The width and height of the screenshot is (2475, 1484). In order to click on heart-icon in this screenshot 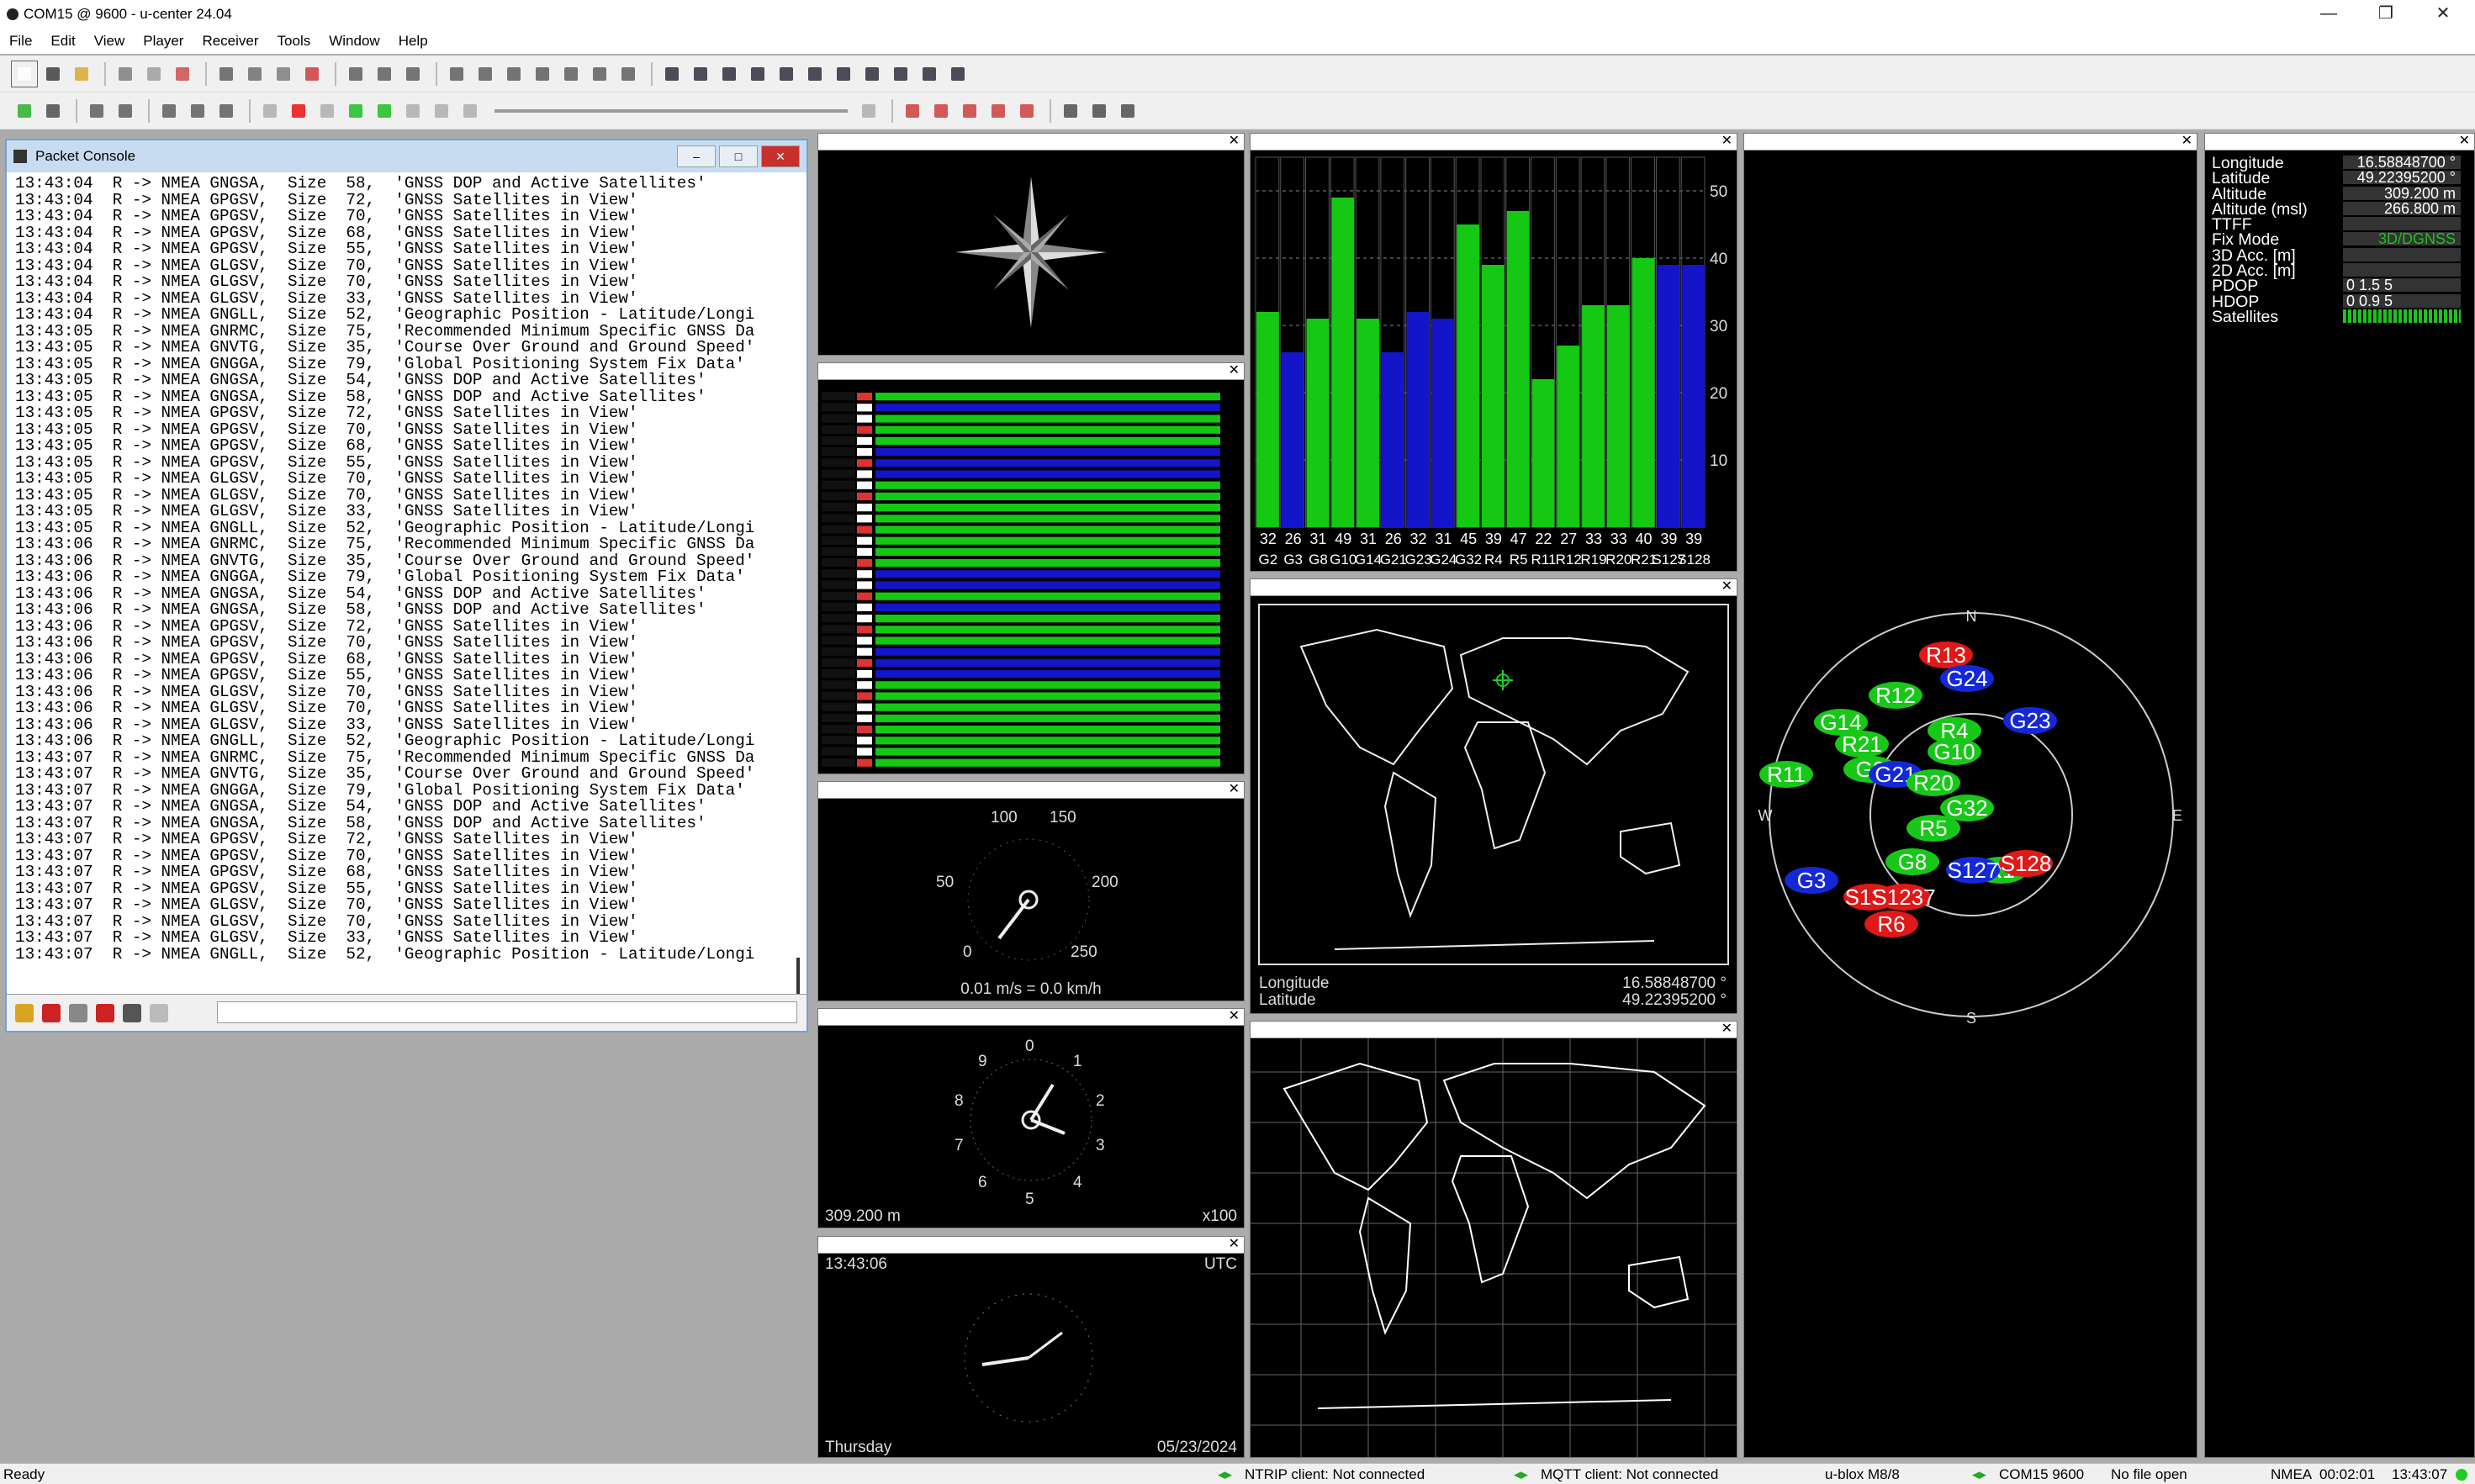, I will do `click(105, 1012)`.